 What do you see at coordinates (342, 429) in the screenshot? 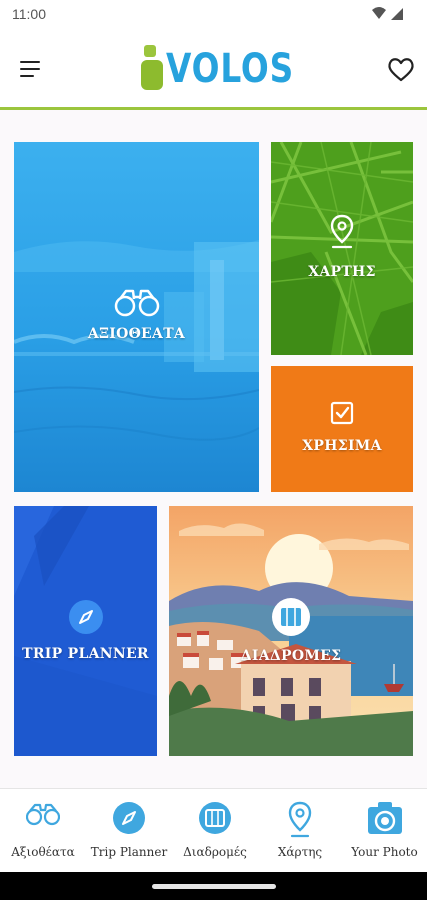
I see `tile-useful: ΧΡΗΣΙΜΑ` at bounding box center [342, 429].